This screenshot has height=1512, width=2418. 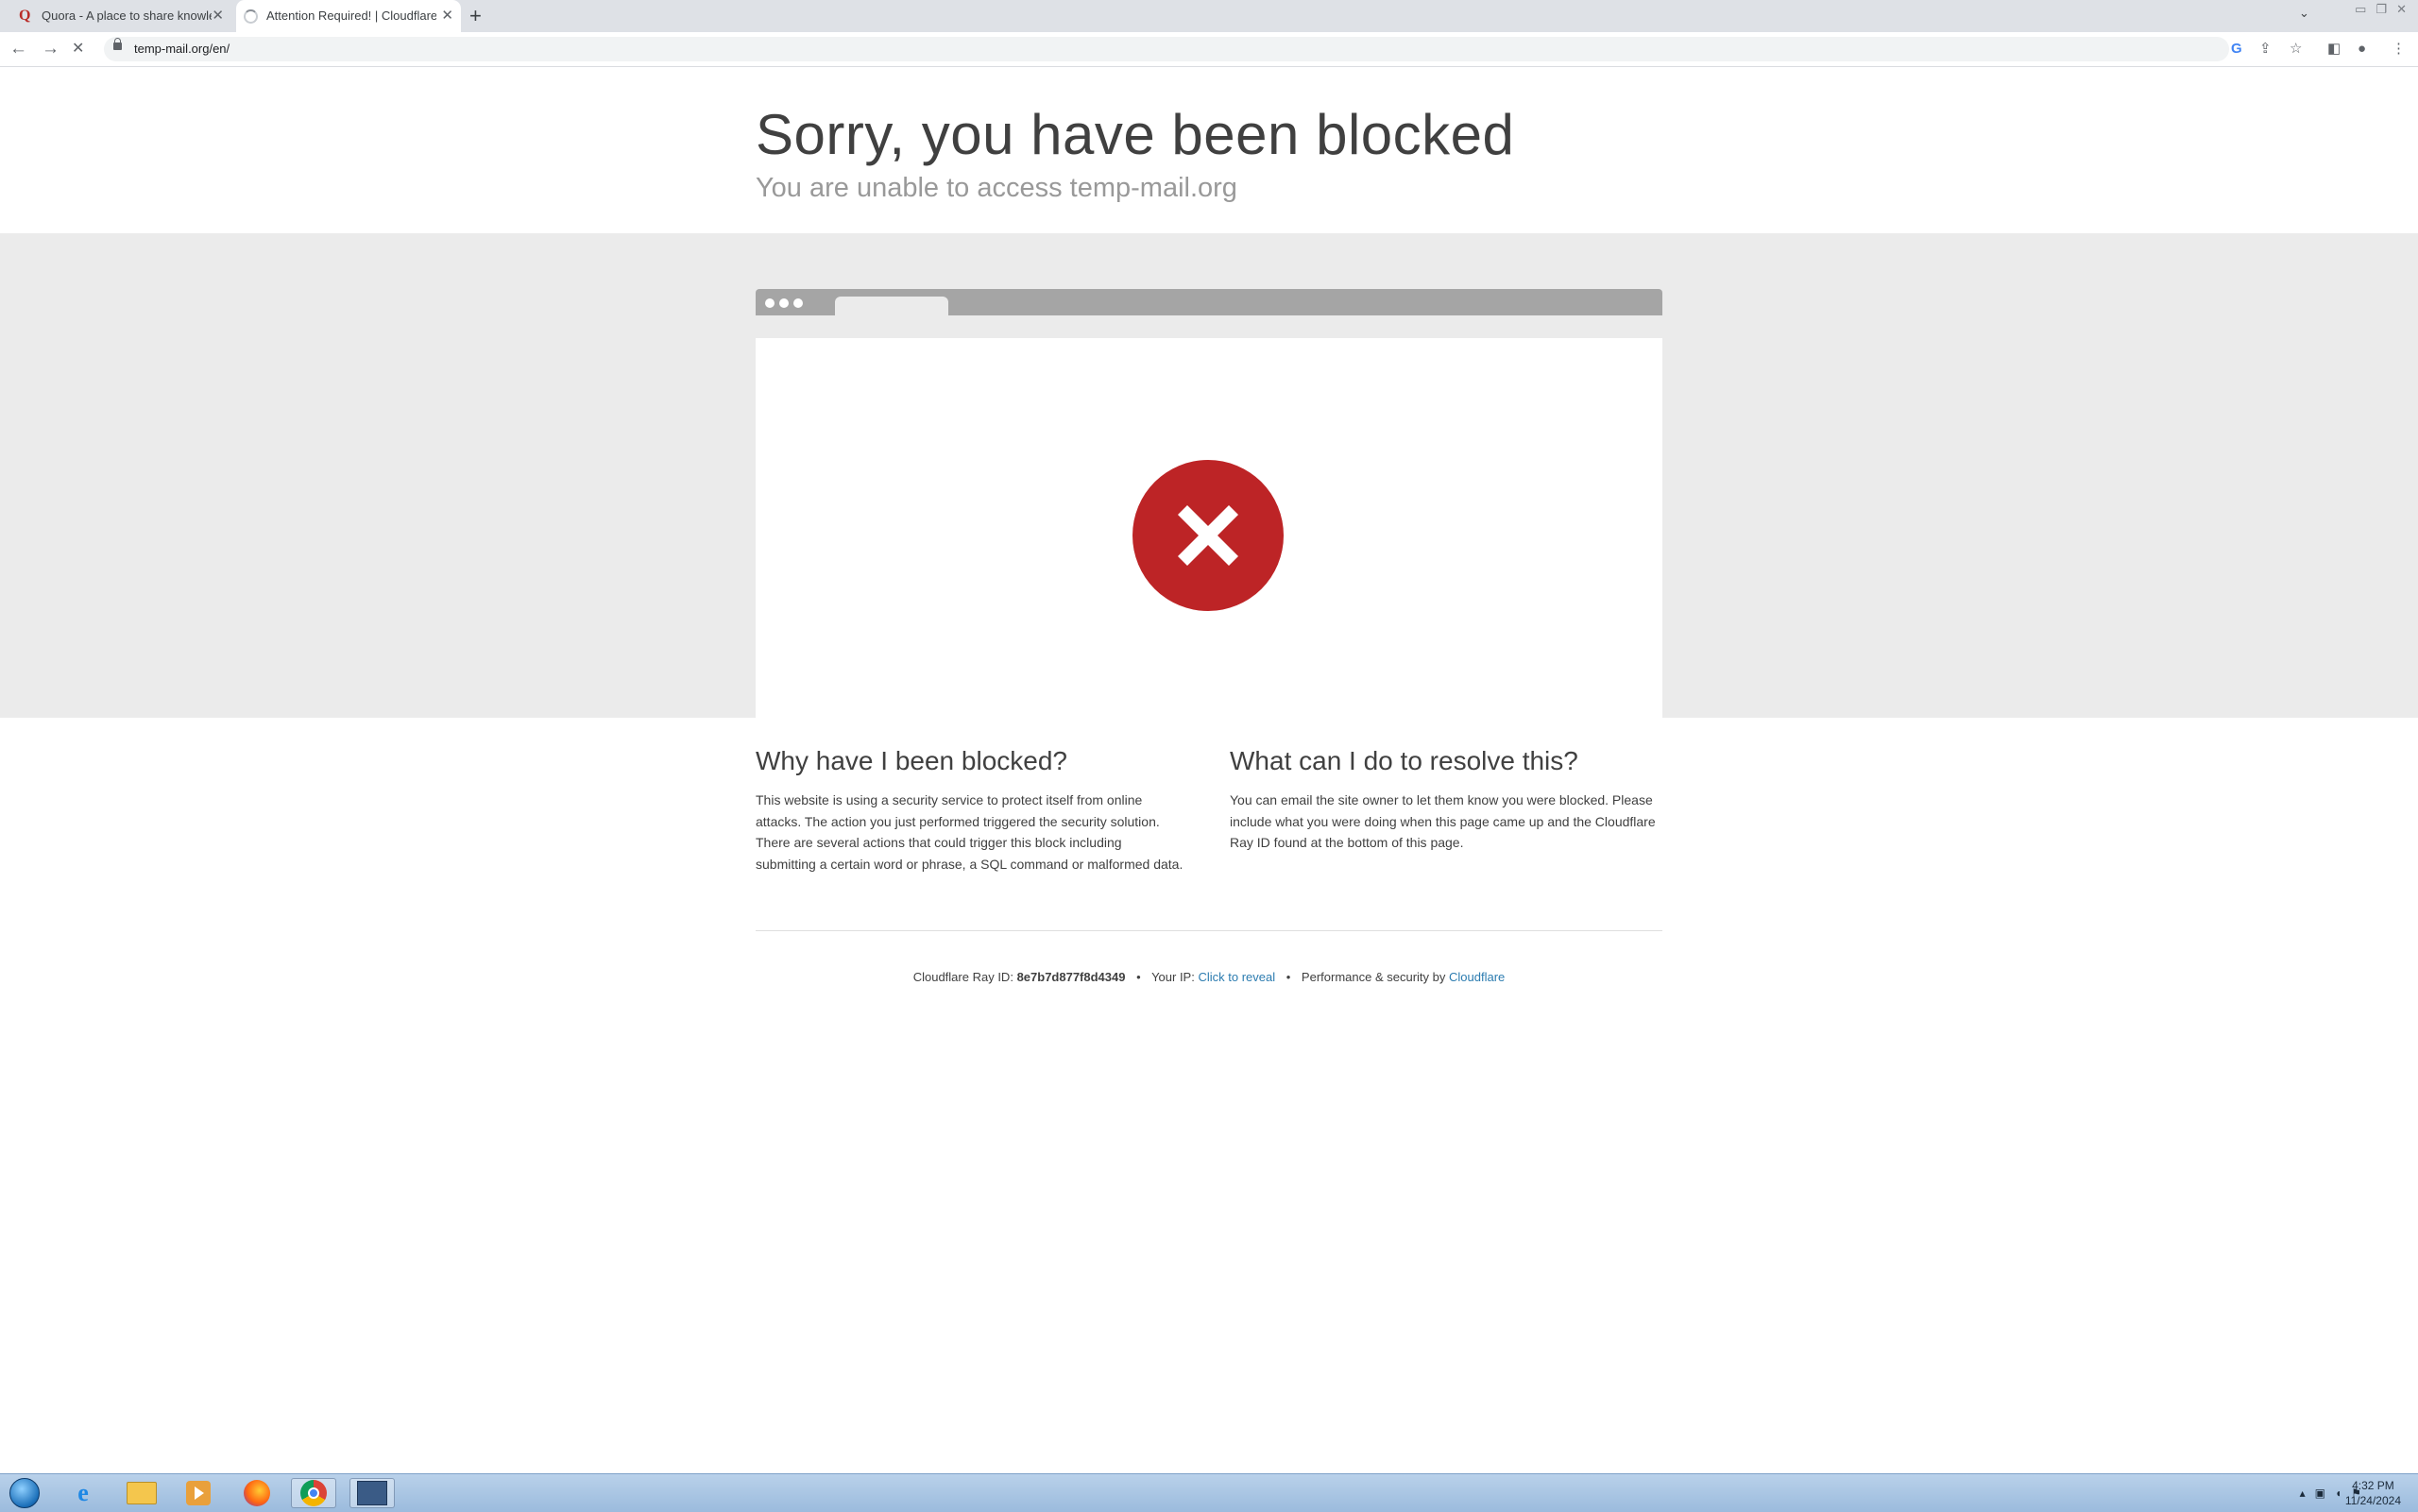 What do you see at coordinates (2373, 1493) in the screenshot?
I see `taskbar-clock: 4:32 PM 11/24/2024` at bounding box center [2373, 1493].